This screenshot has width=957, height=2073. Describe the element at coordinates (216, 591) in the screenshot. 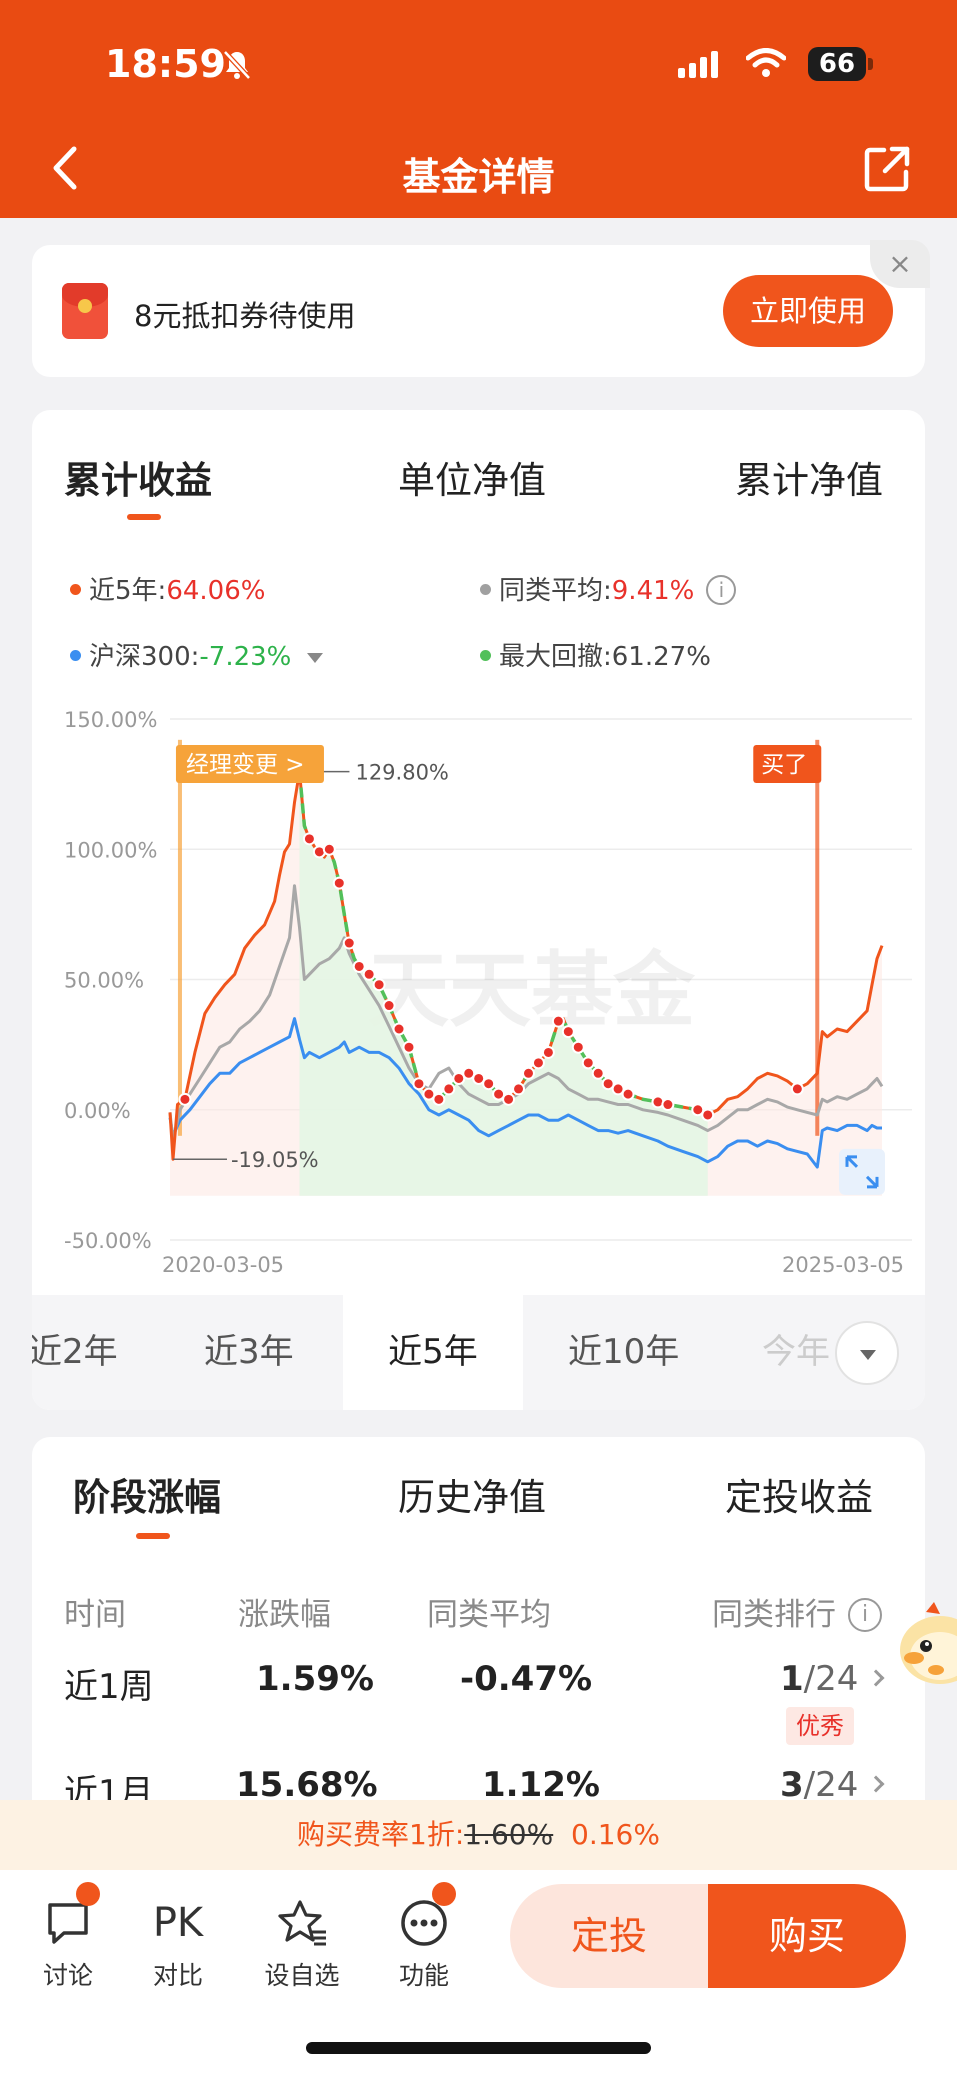

I see `legend-fund-value: 64.06%` at that location.